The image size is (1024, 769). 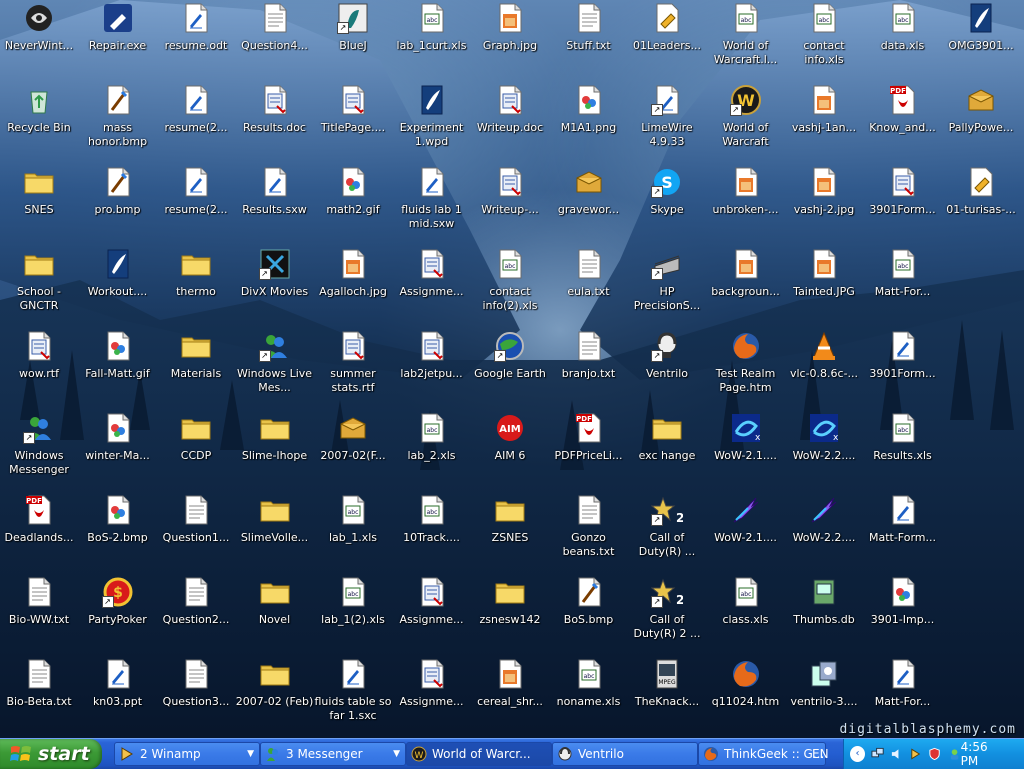 I want to click on desktop-icon: abc noname.xls, so click(x=589, y=696).